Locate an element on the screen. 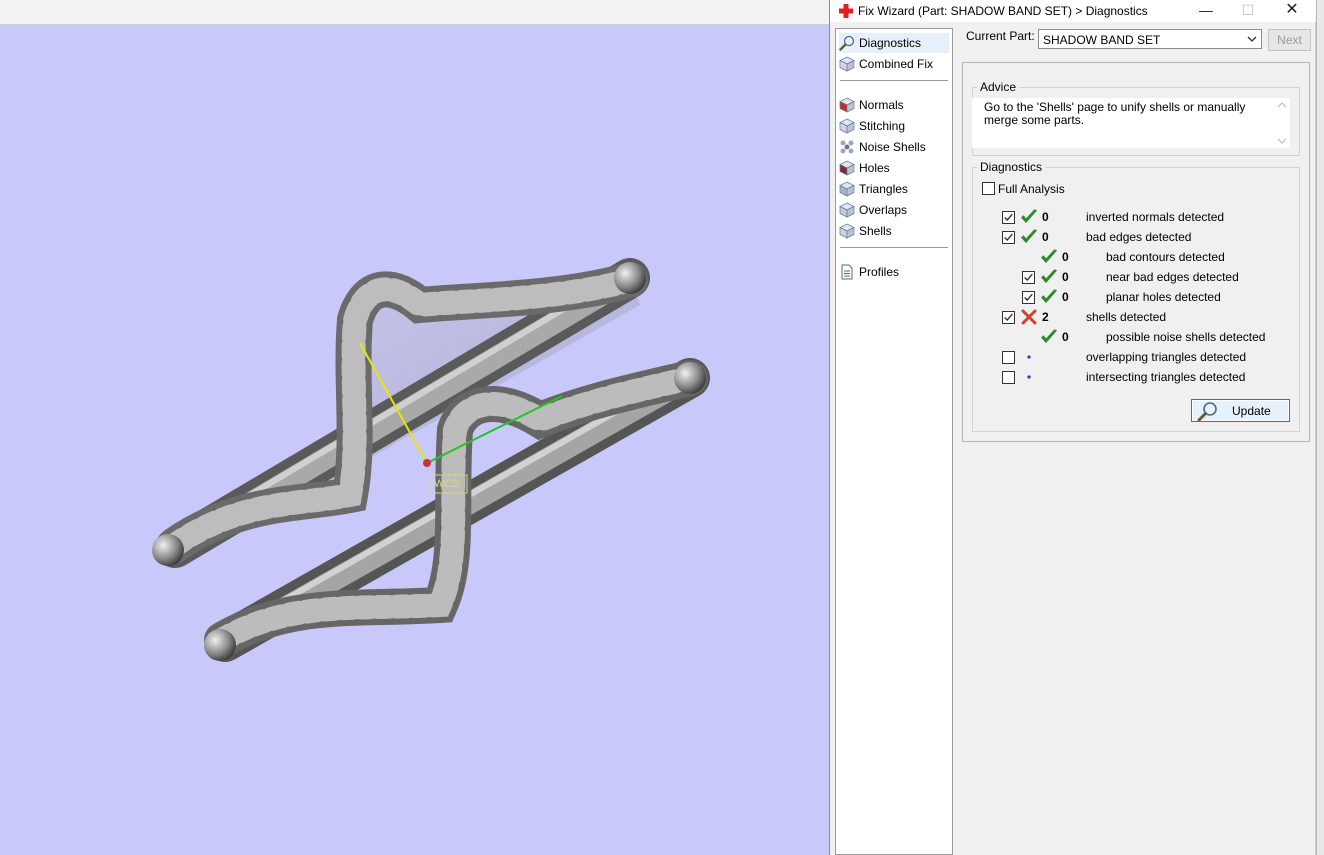 This screenshot has height=855, width=1324. diagnostic-count: 2 is located at coordinates (1045, 317).